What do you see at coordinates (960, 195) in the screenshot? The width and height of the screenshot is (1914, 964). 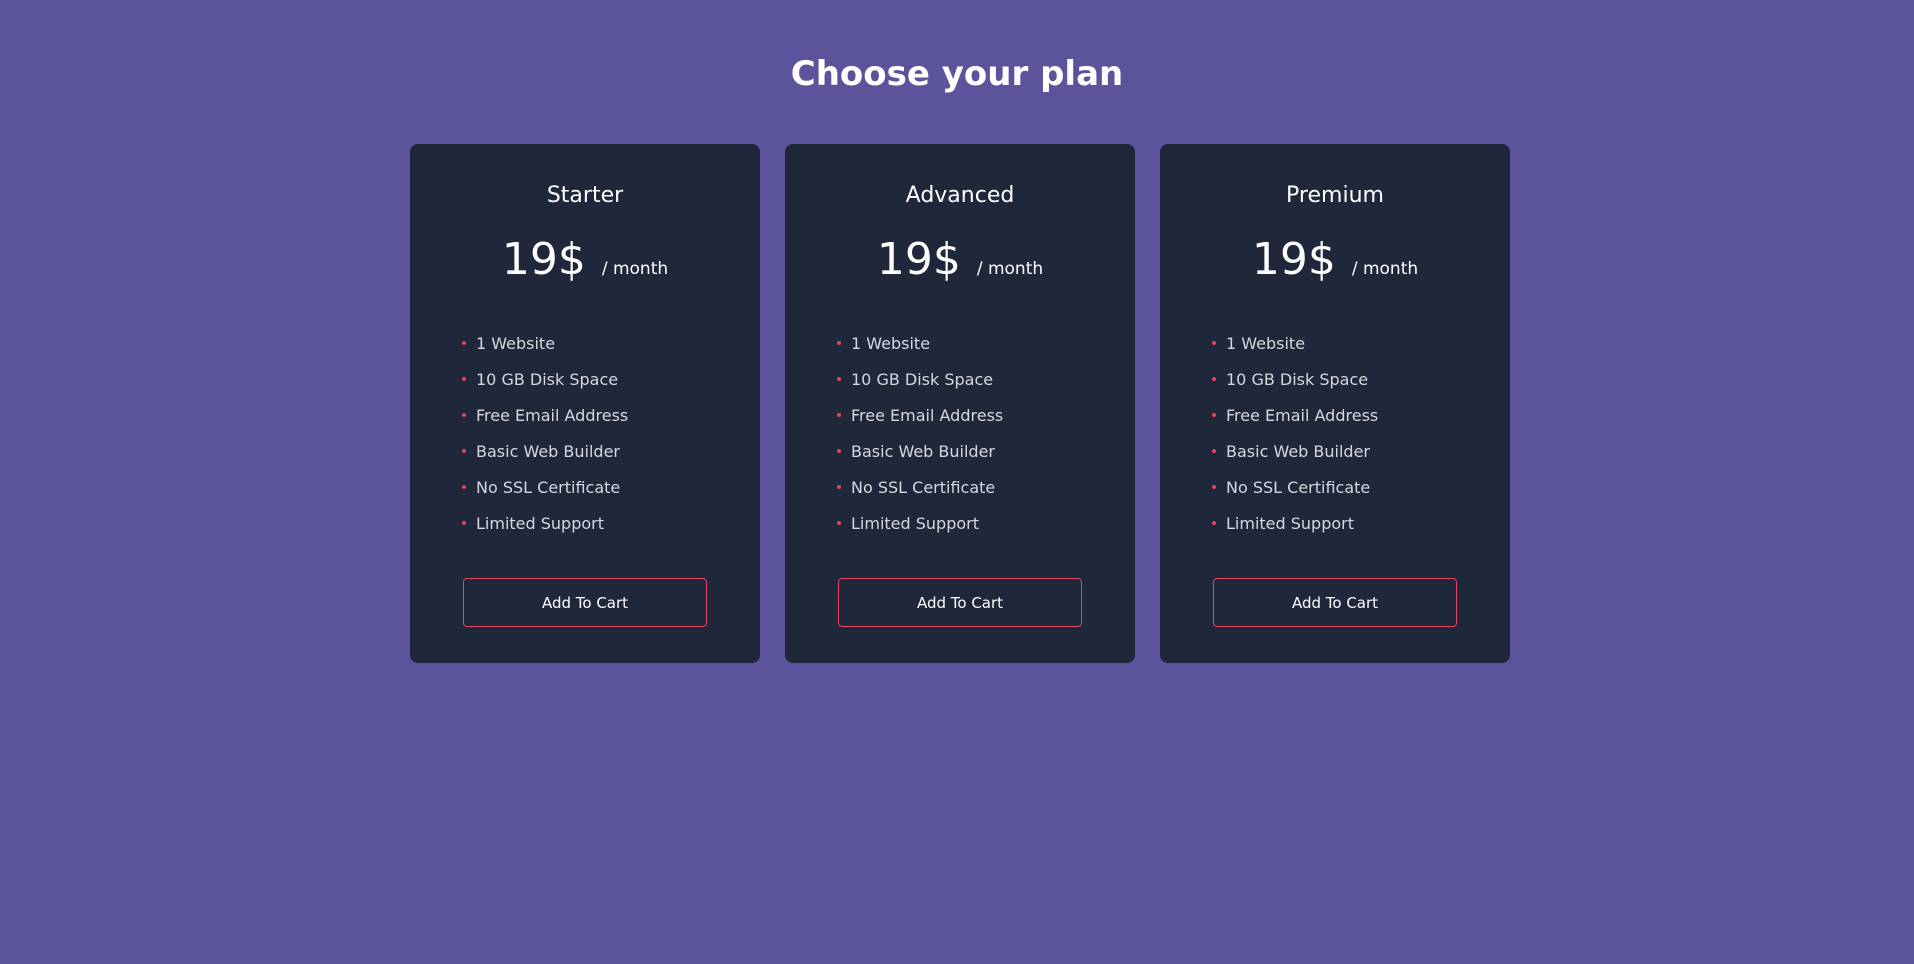 I see `plan-name: Advanced` at bounding box center [960, 195].